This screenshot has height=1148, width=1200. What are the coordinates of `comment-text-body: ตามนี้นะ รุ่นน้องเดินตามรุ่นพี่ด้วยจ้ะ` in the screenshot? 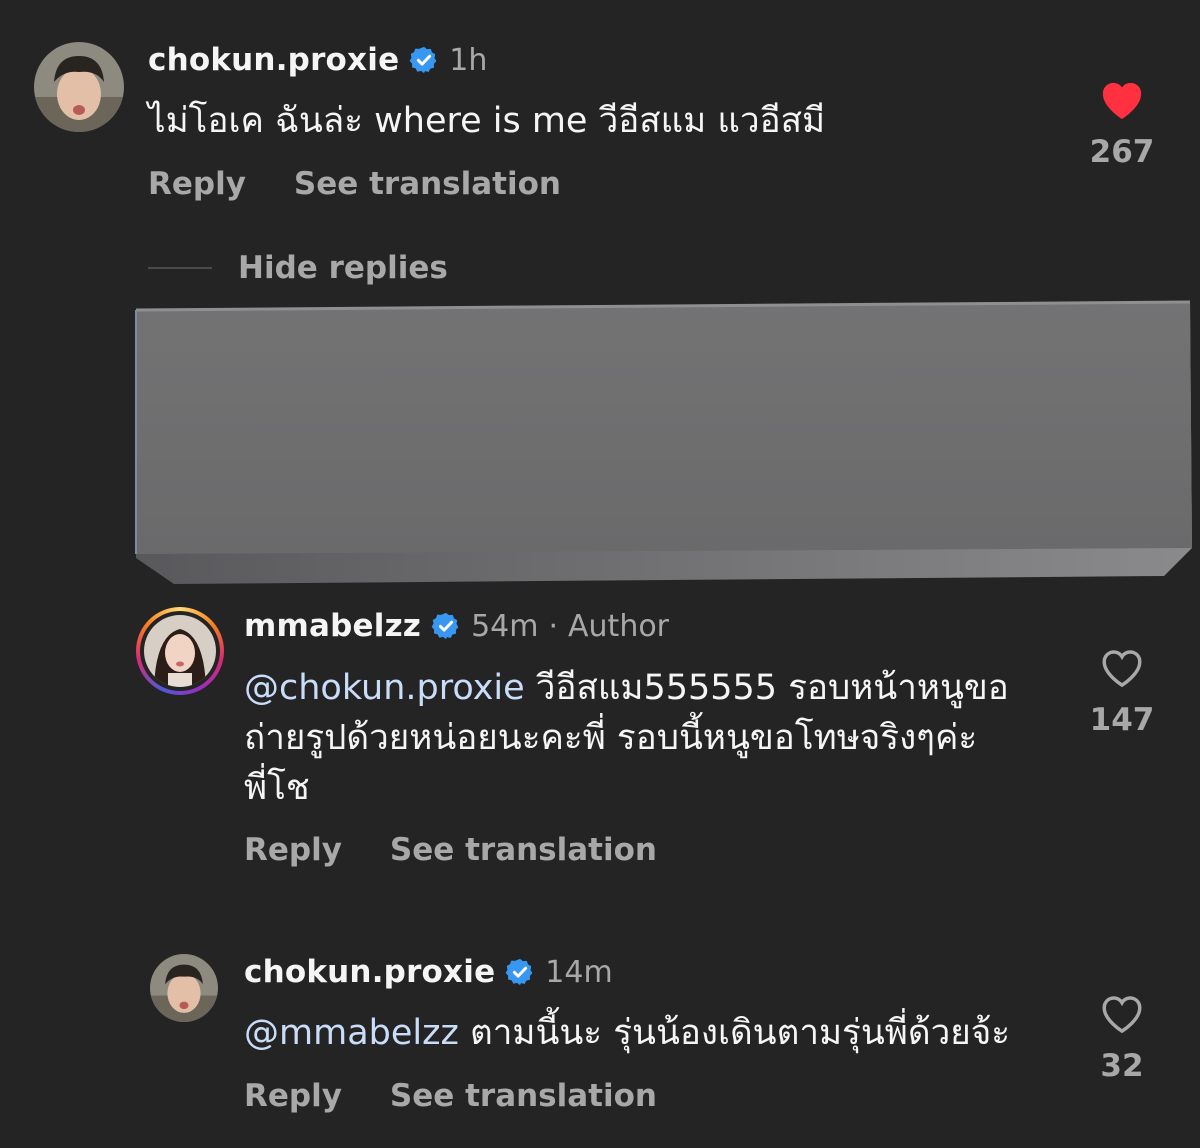 It's located at (734, 1033).